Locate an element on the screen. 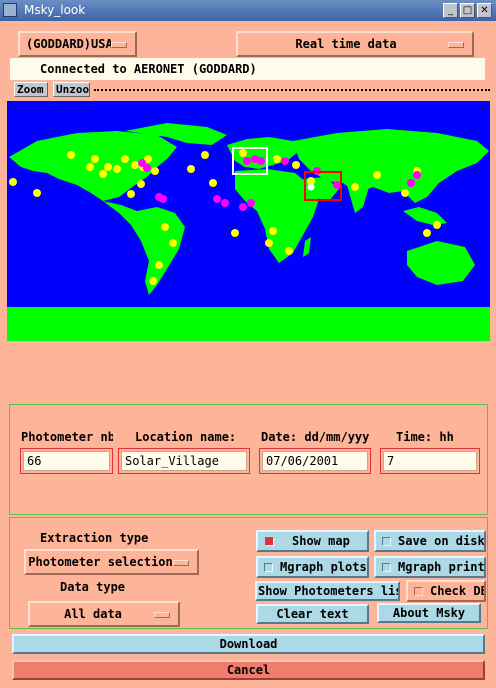 The height and width of the screenshot is (688, 496). check-db-label: Check DB is located at coordinates (458, 591).